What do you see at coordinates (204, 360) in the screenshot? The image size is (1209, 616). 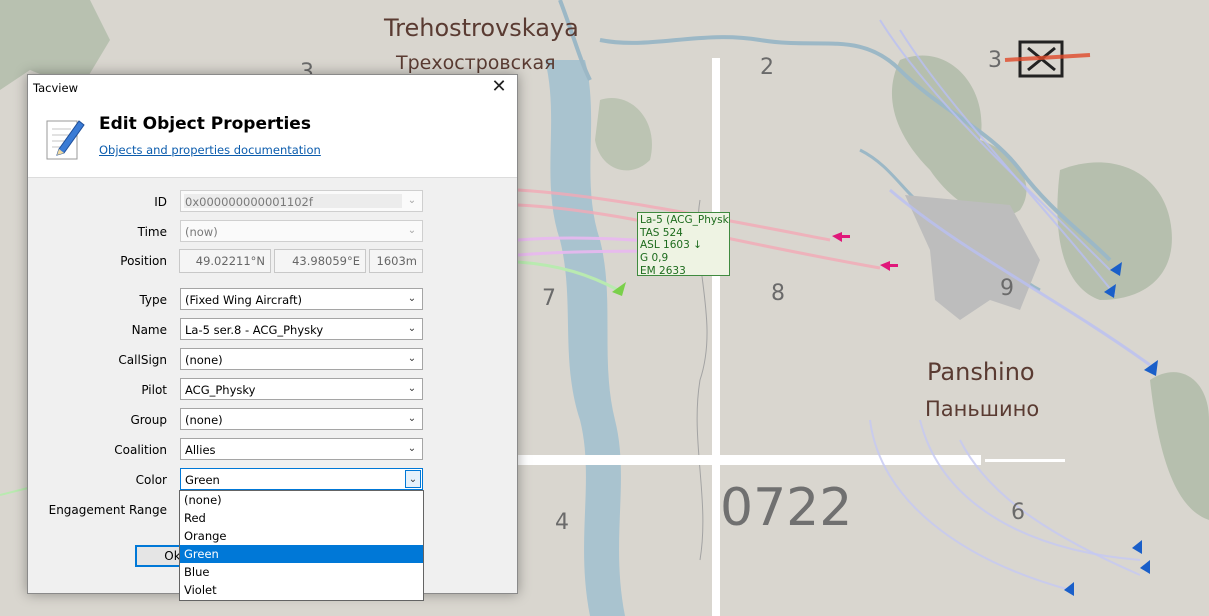 I see `callsign-value: (none)` at bounding box center [204, 360].